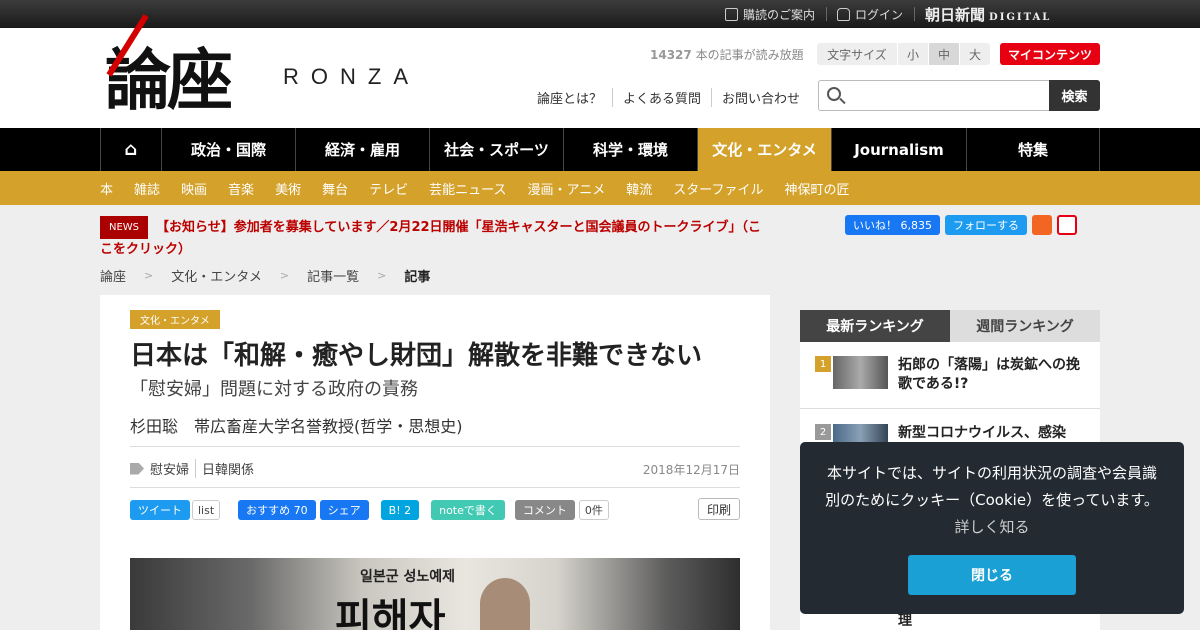  Describe the element at coordinates (834, 94) in the screenshot. I see `search-icon` at that location.